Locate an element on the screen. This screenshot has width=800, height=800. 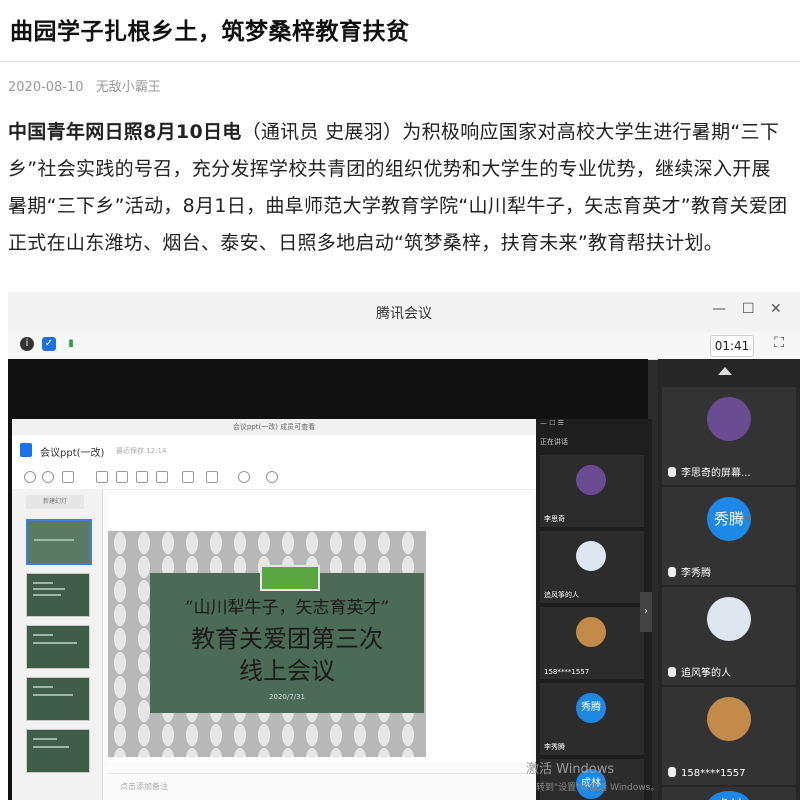
participant-label: 追风筝的人 is located at coordinates (699, 671).